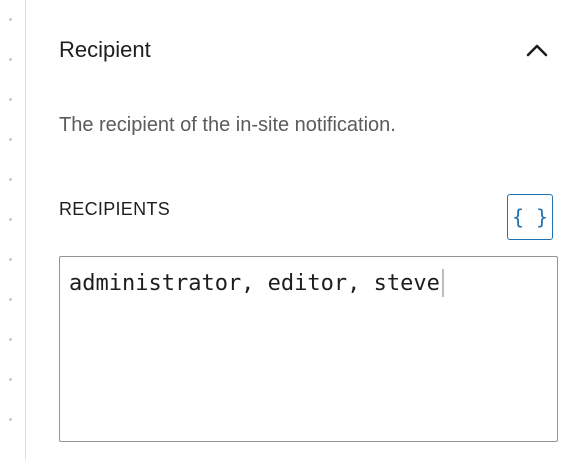 This screenshot has height=460, width=582. Describe the element at coordinates (13, 230) in the screenshot. I see `editor-gutter` at that location.